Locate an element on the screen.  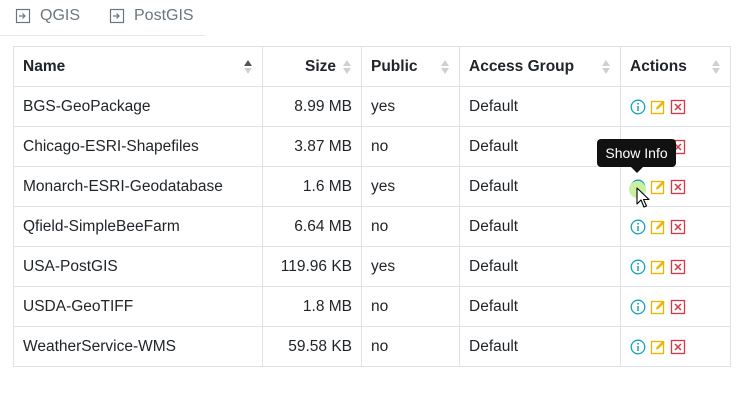
cell-name: WeatherService-WMS is located at coordinates (138, 346).